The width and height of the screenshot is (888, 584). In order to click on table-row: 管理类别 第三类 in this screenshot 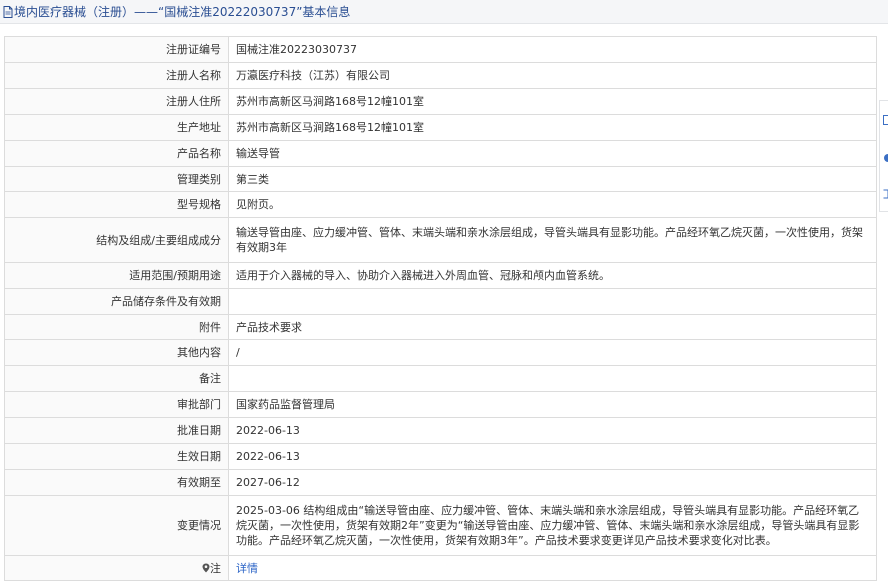, I will do `click(440, 179)`.